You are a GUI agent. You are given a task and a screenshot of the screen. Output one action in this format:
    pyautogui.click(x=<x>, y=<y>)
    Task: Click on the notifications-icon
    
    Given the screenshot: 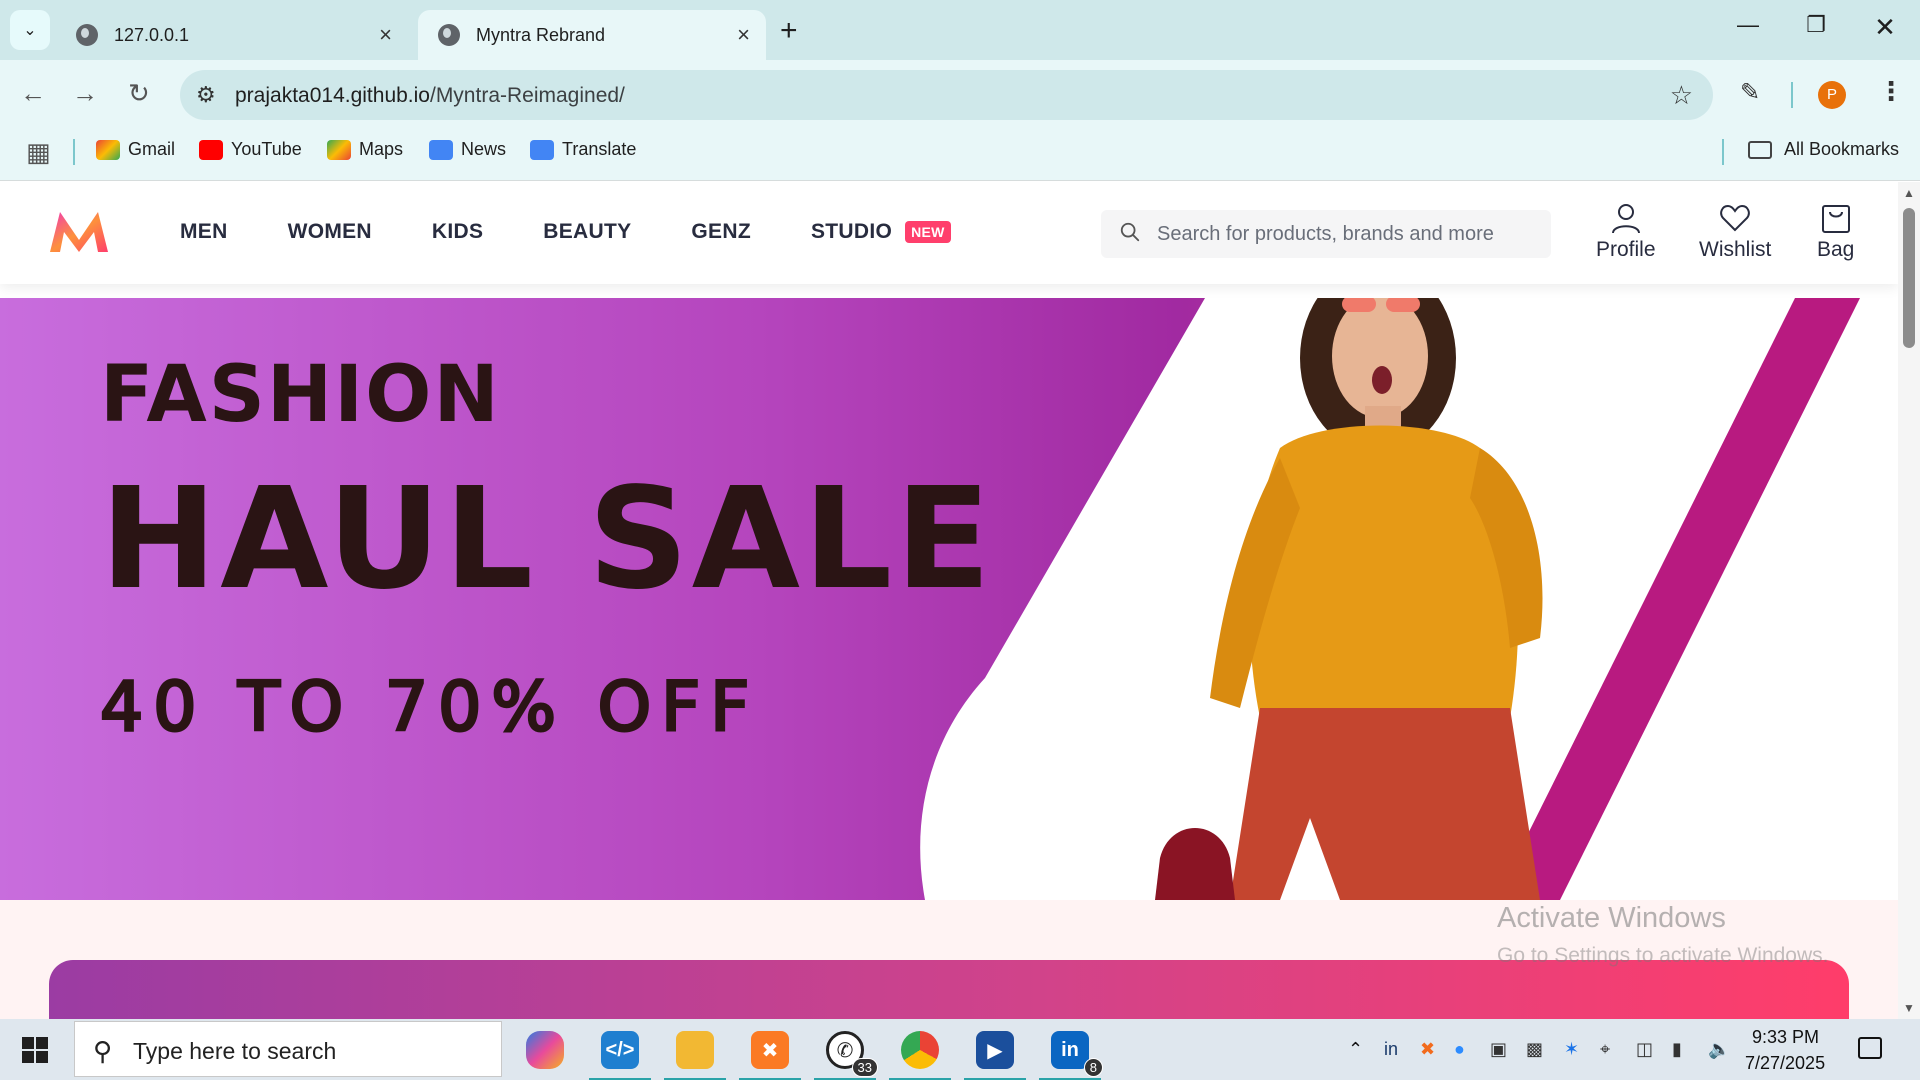 What is the action you would take?
    pyautogui.click(x=1870, y=1048)
    